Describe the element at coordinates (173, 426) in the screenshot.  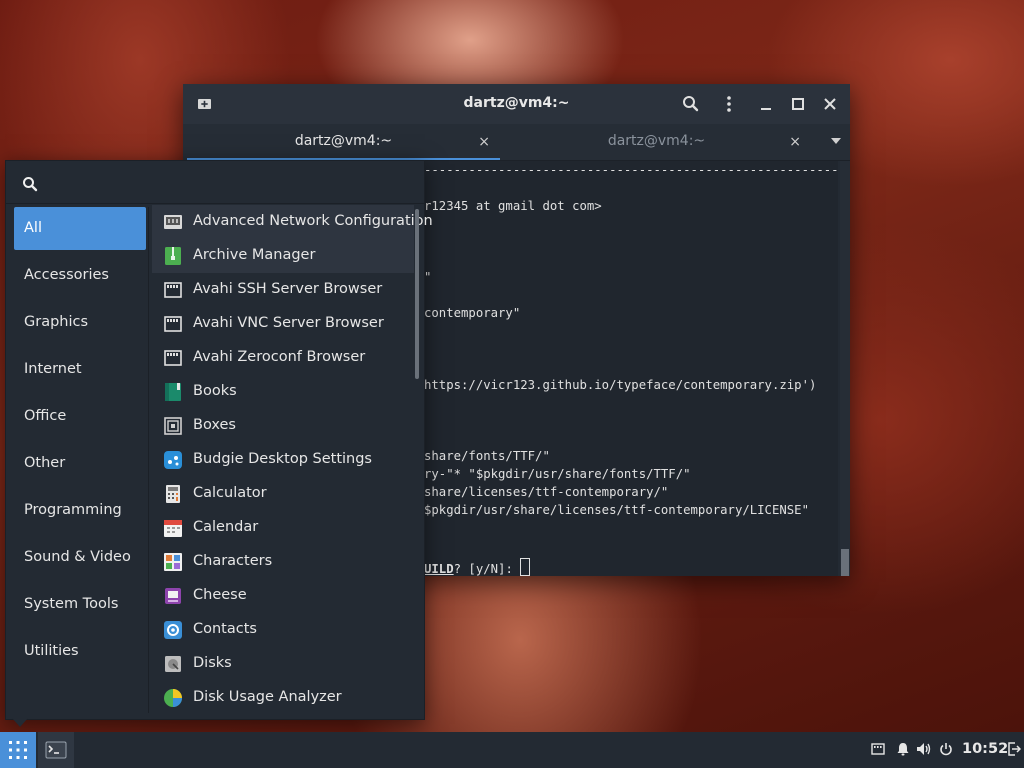
I see `boxes-icon` at that location.